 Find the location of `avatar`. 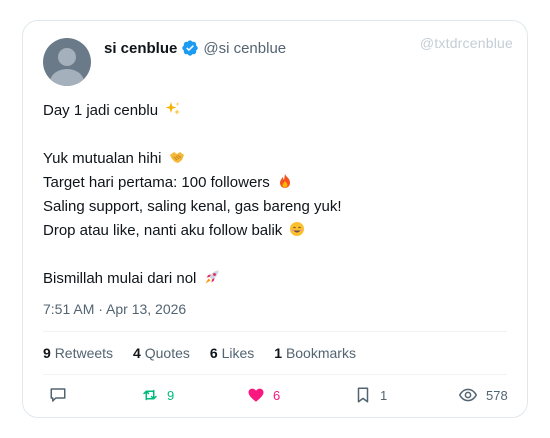

avatar is located at coordinates (67, 62).